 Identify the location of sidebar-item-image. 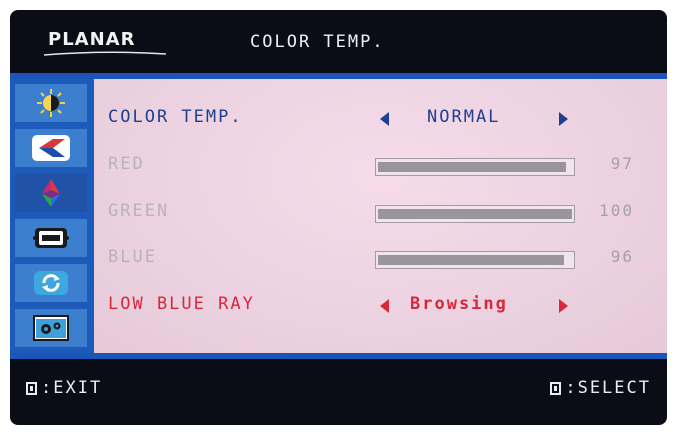
(51, 148).